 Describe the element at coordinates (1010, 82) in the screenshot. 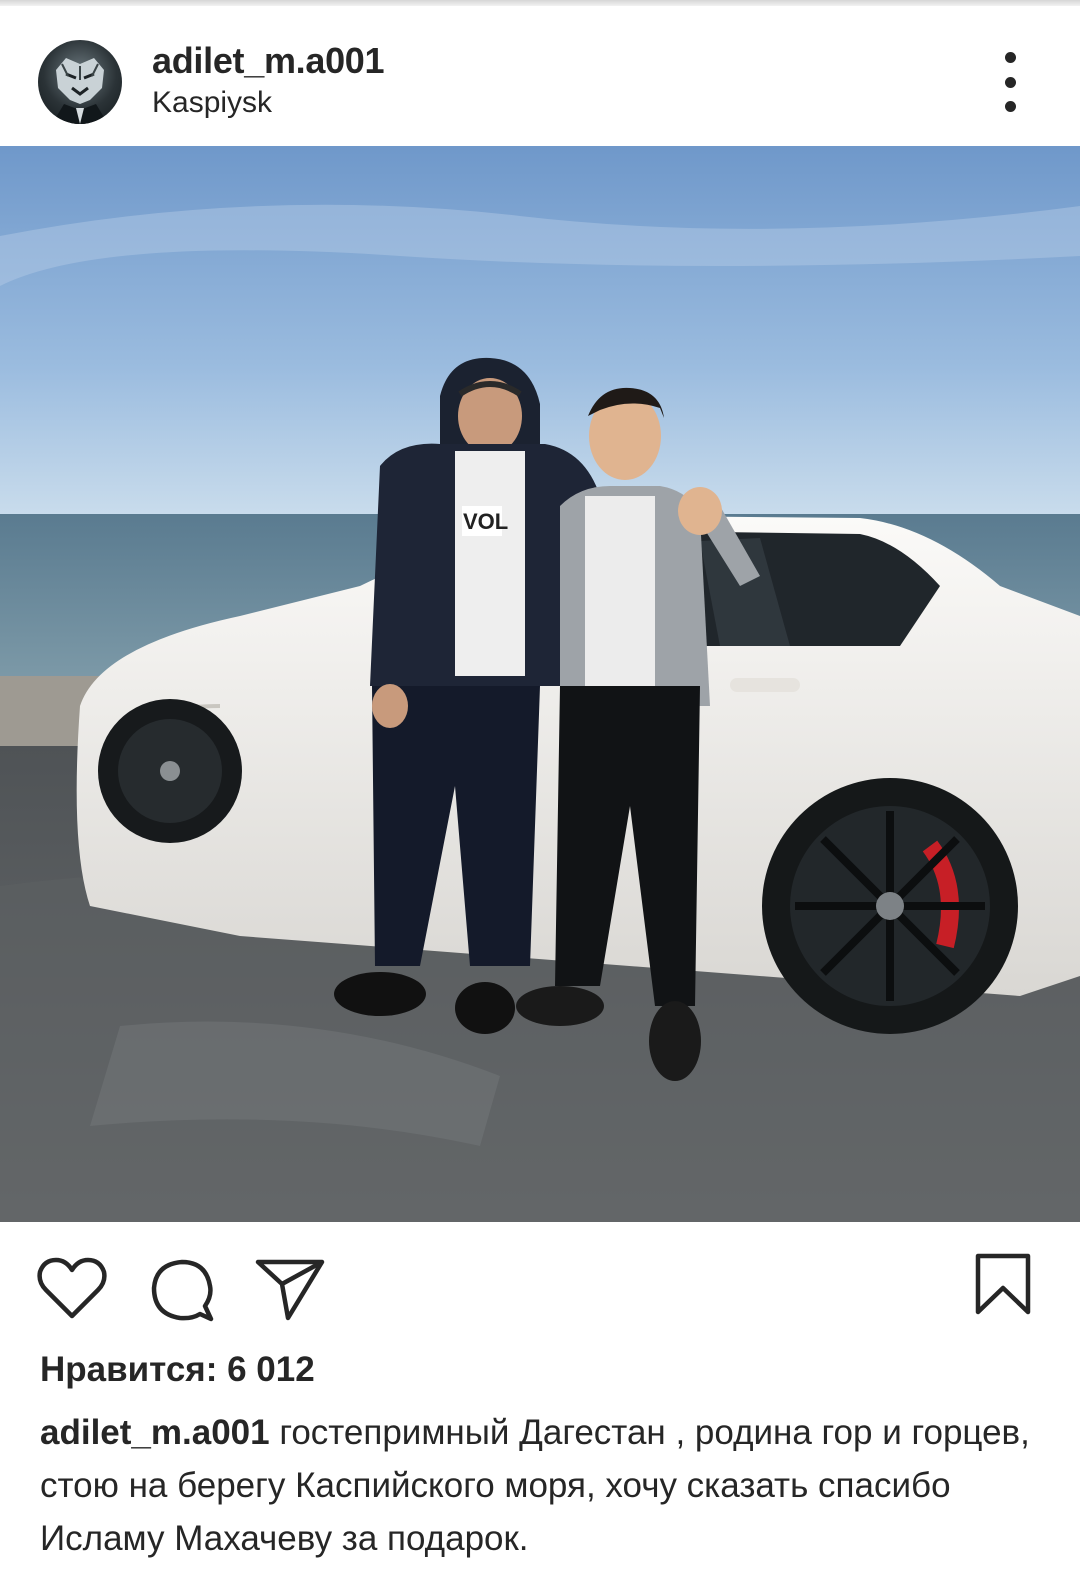

I see `more-options-button` at that location.